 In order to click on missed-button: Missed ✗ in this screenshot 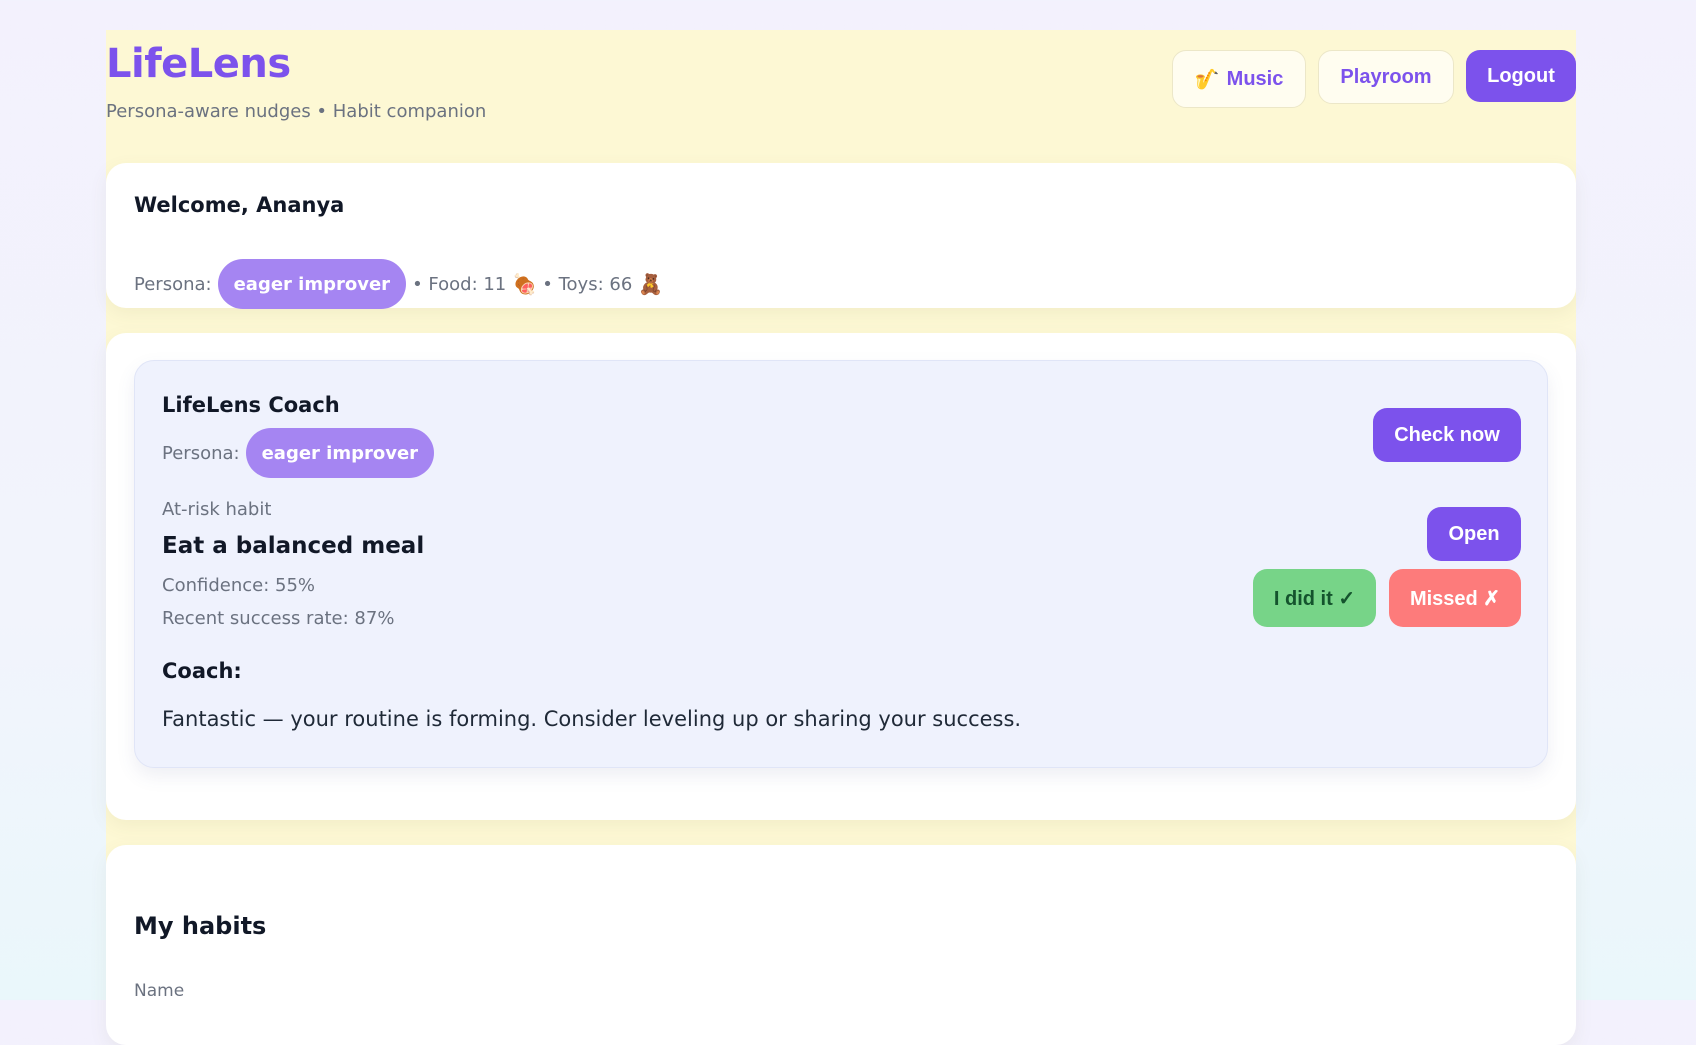, I will do `click(1455, 598)`.